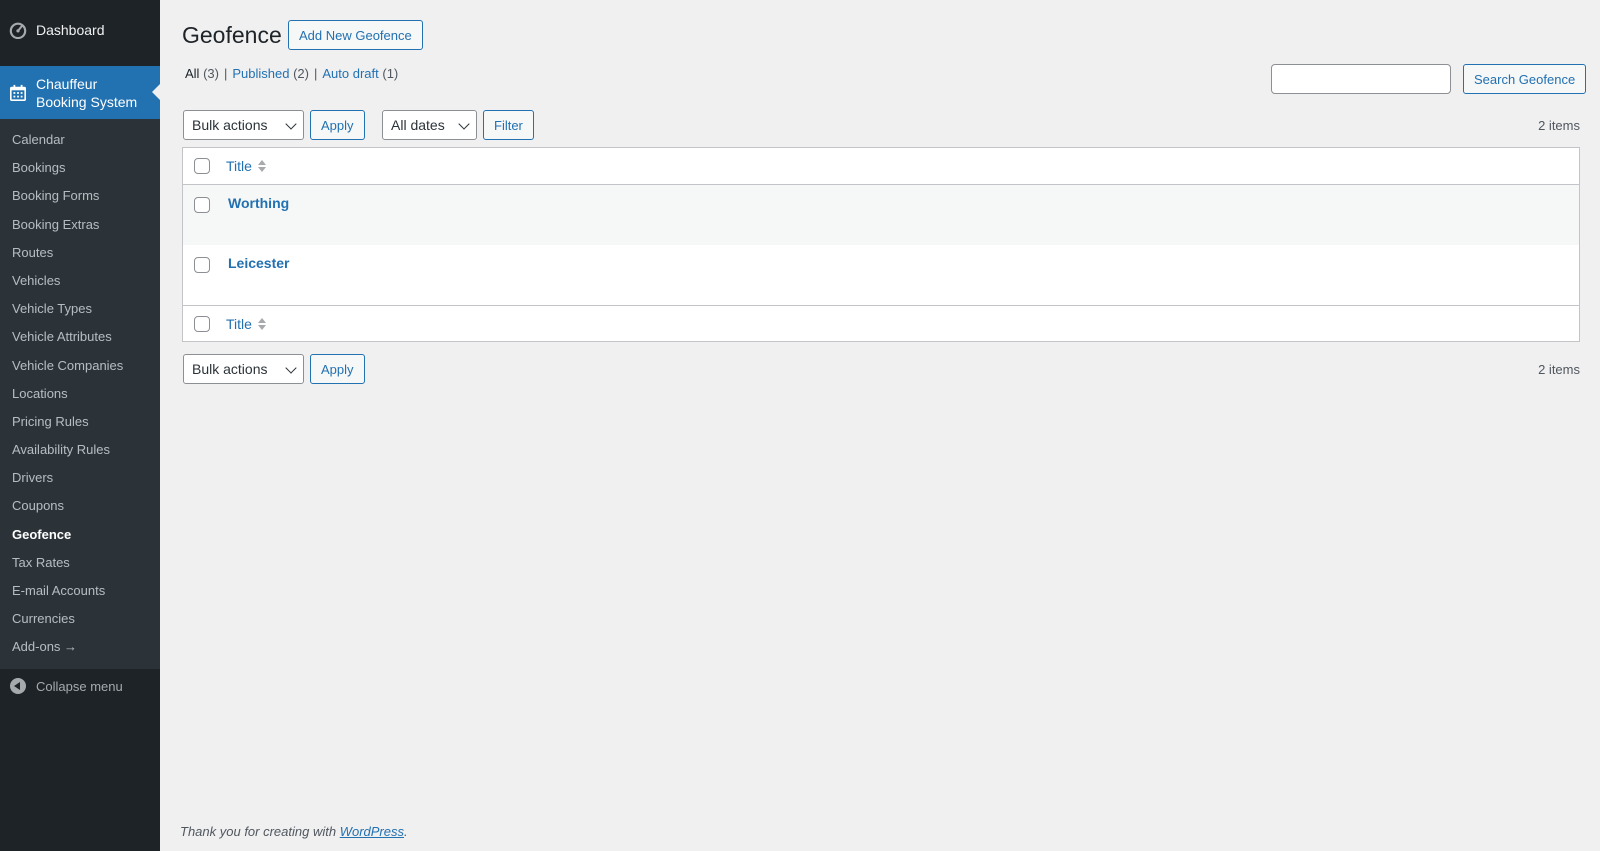 The image size is (1600, 851). What do you see at coordinates (350, 73) in the screenshot?
I see `filter-autodraft-label: Auto draft` at bounding box center [350, 73].